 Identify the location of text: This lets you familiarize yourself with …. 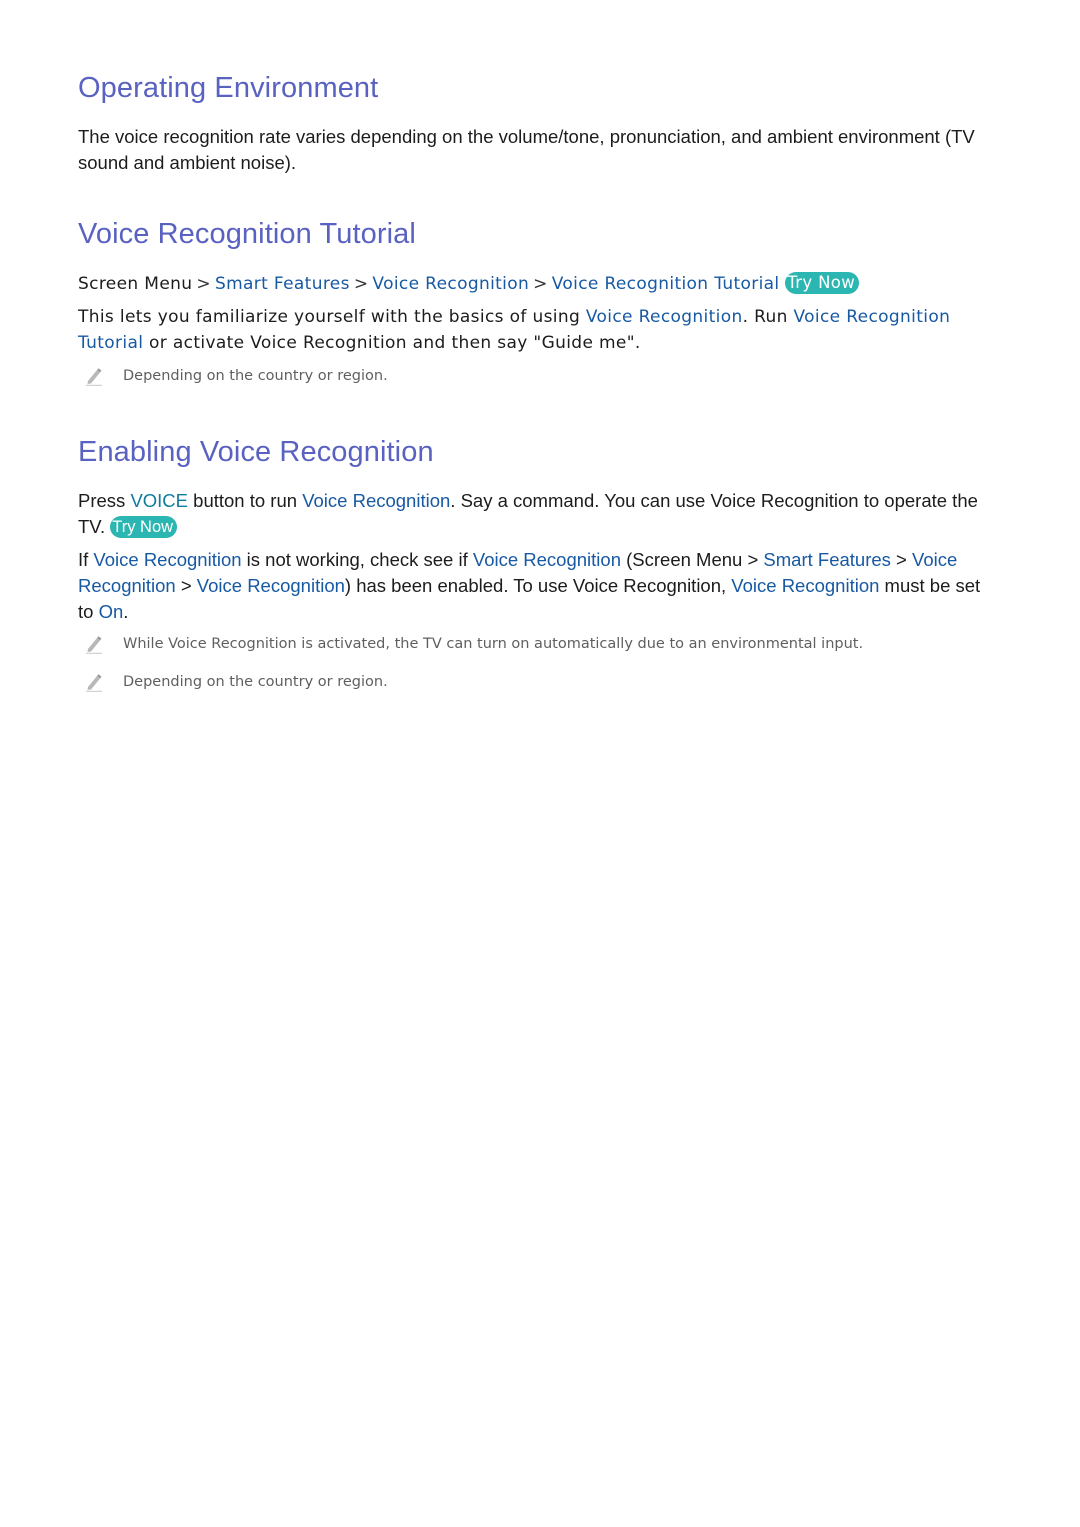
(332, 317).